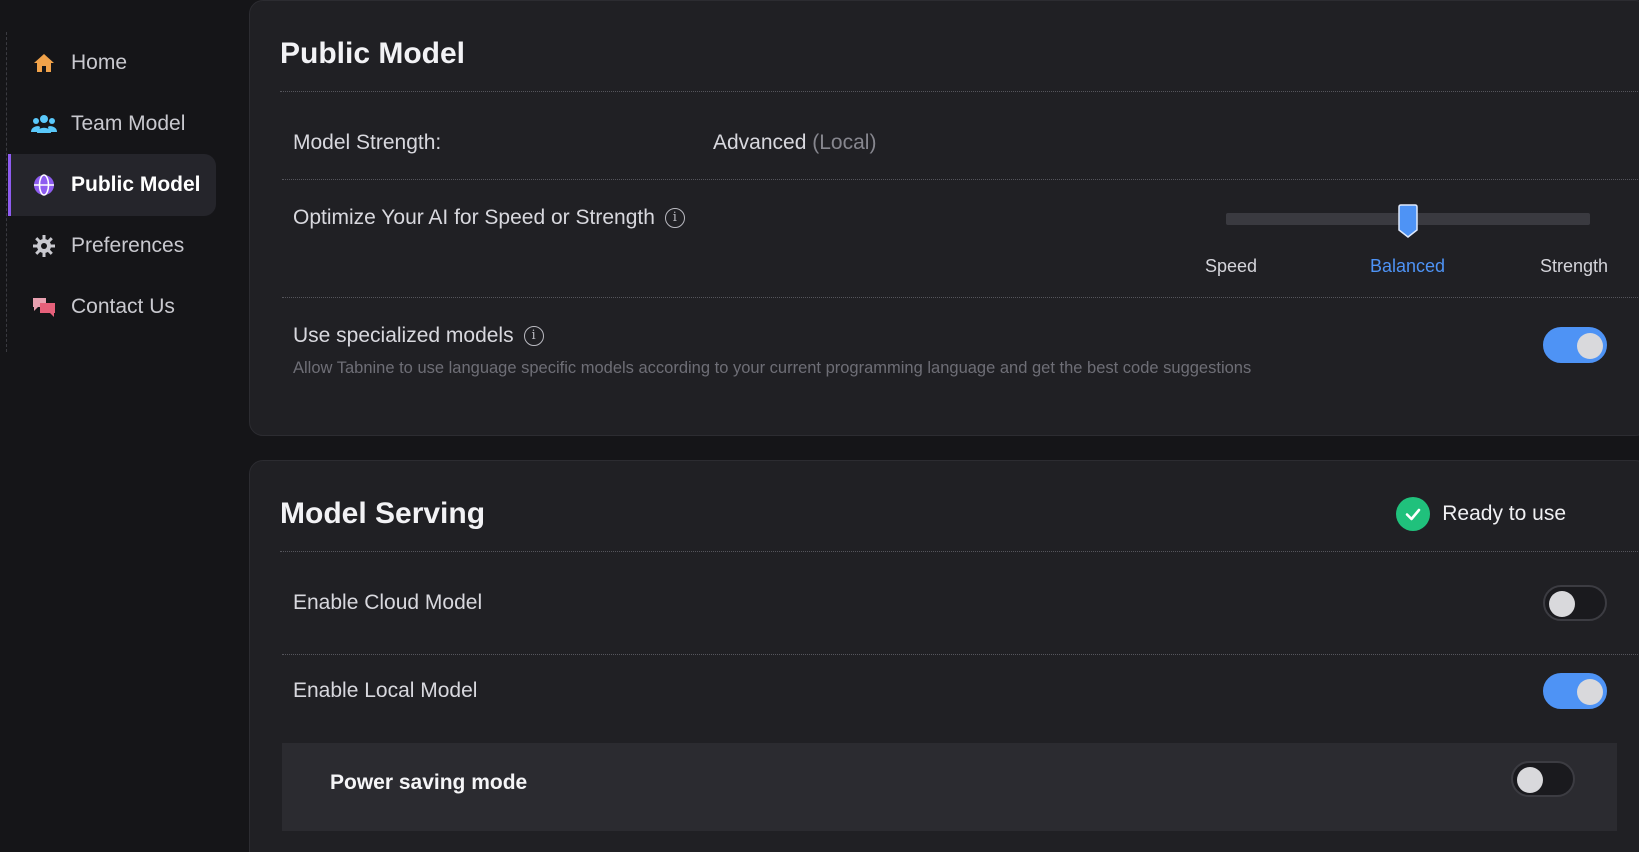 Image resolution: width=1639 pixels, height=852 pixels. Describe the element at coordinates (949, 787) in the screenshot. I see `power-saving-row: Power saving mode` at that location.